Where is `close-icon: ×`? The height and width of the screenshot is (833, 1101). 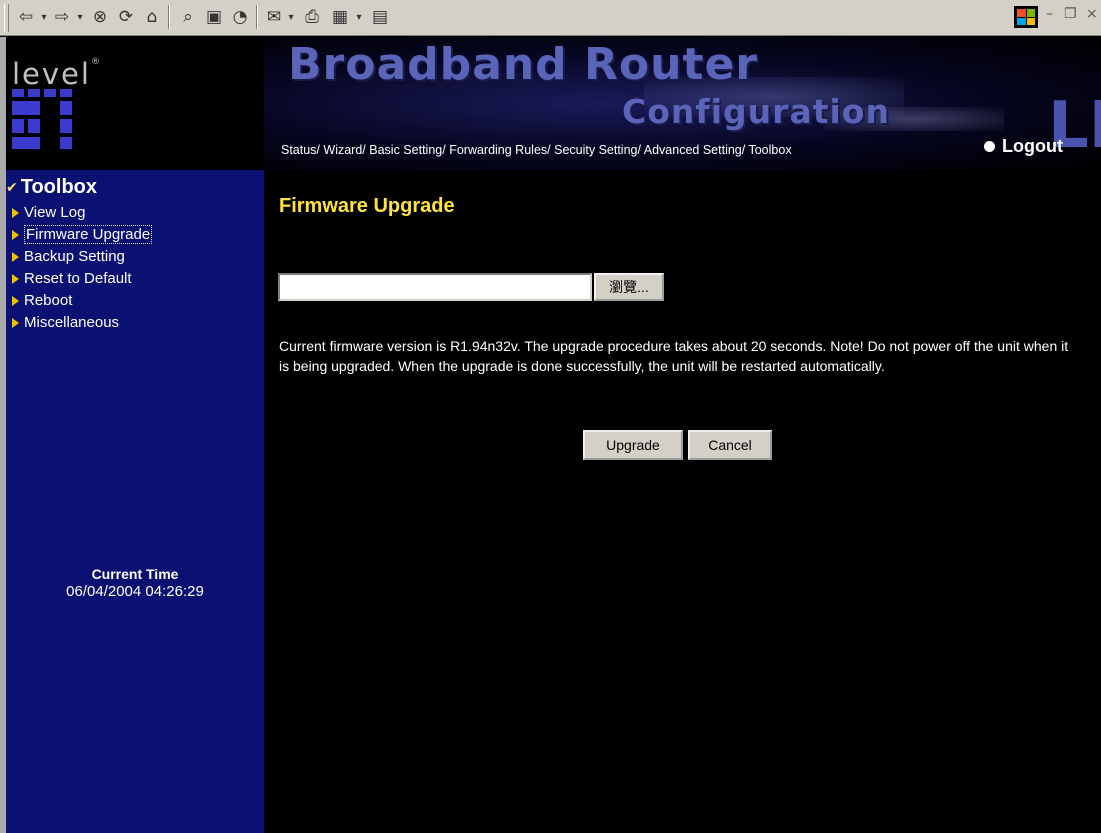 close-icon: × is located at coordinates (1092, 17).